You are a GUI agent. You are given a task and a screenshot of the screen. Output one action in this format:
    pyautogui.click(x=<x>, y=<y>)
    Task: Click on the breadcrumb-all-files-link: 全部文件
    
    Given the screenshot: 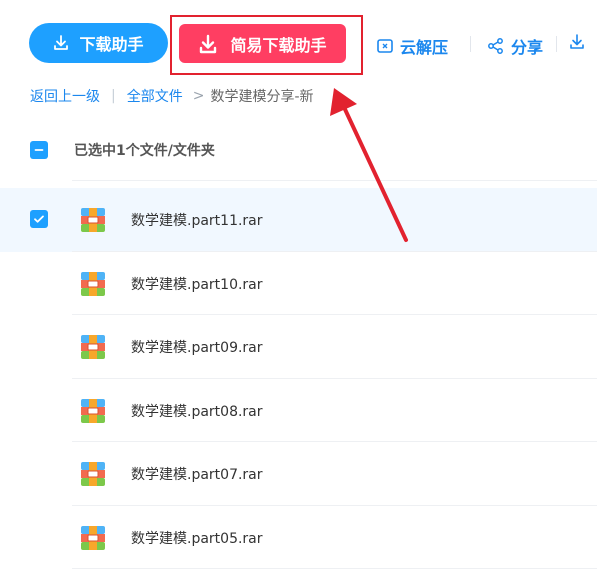 What is the action you would take?
    pyautogui.click(x=155, y=96)
    